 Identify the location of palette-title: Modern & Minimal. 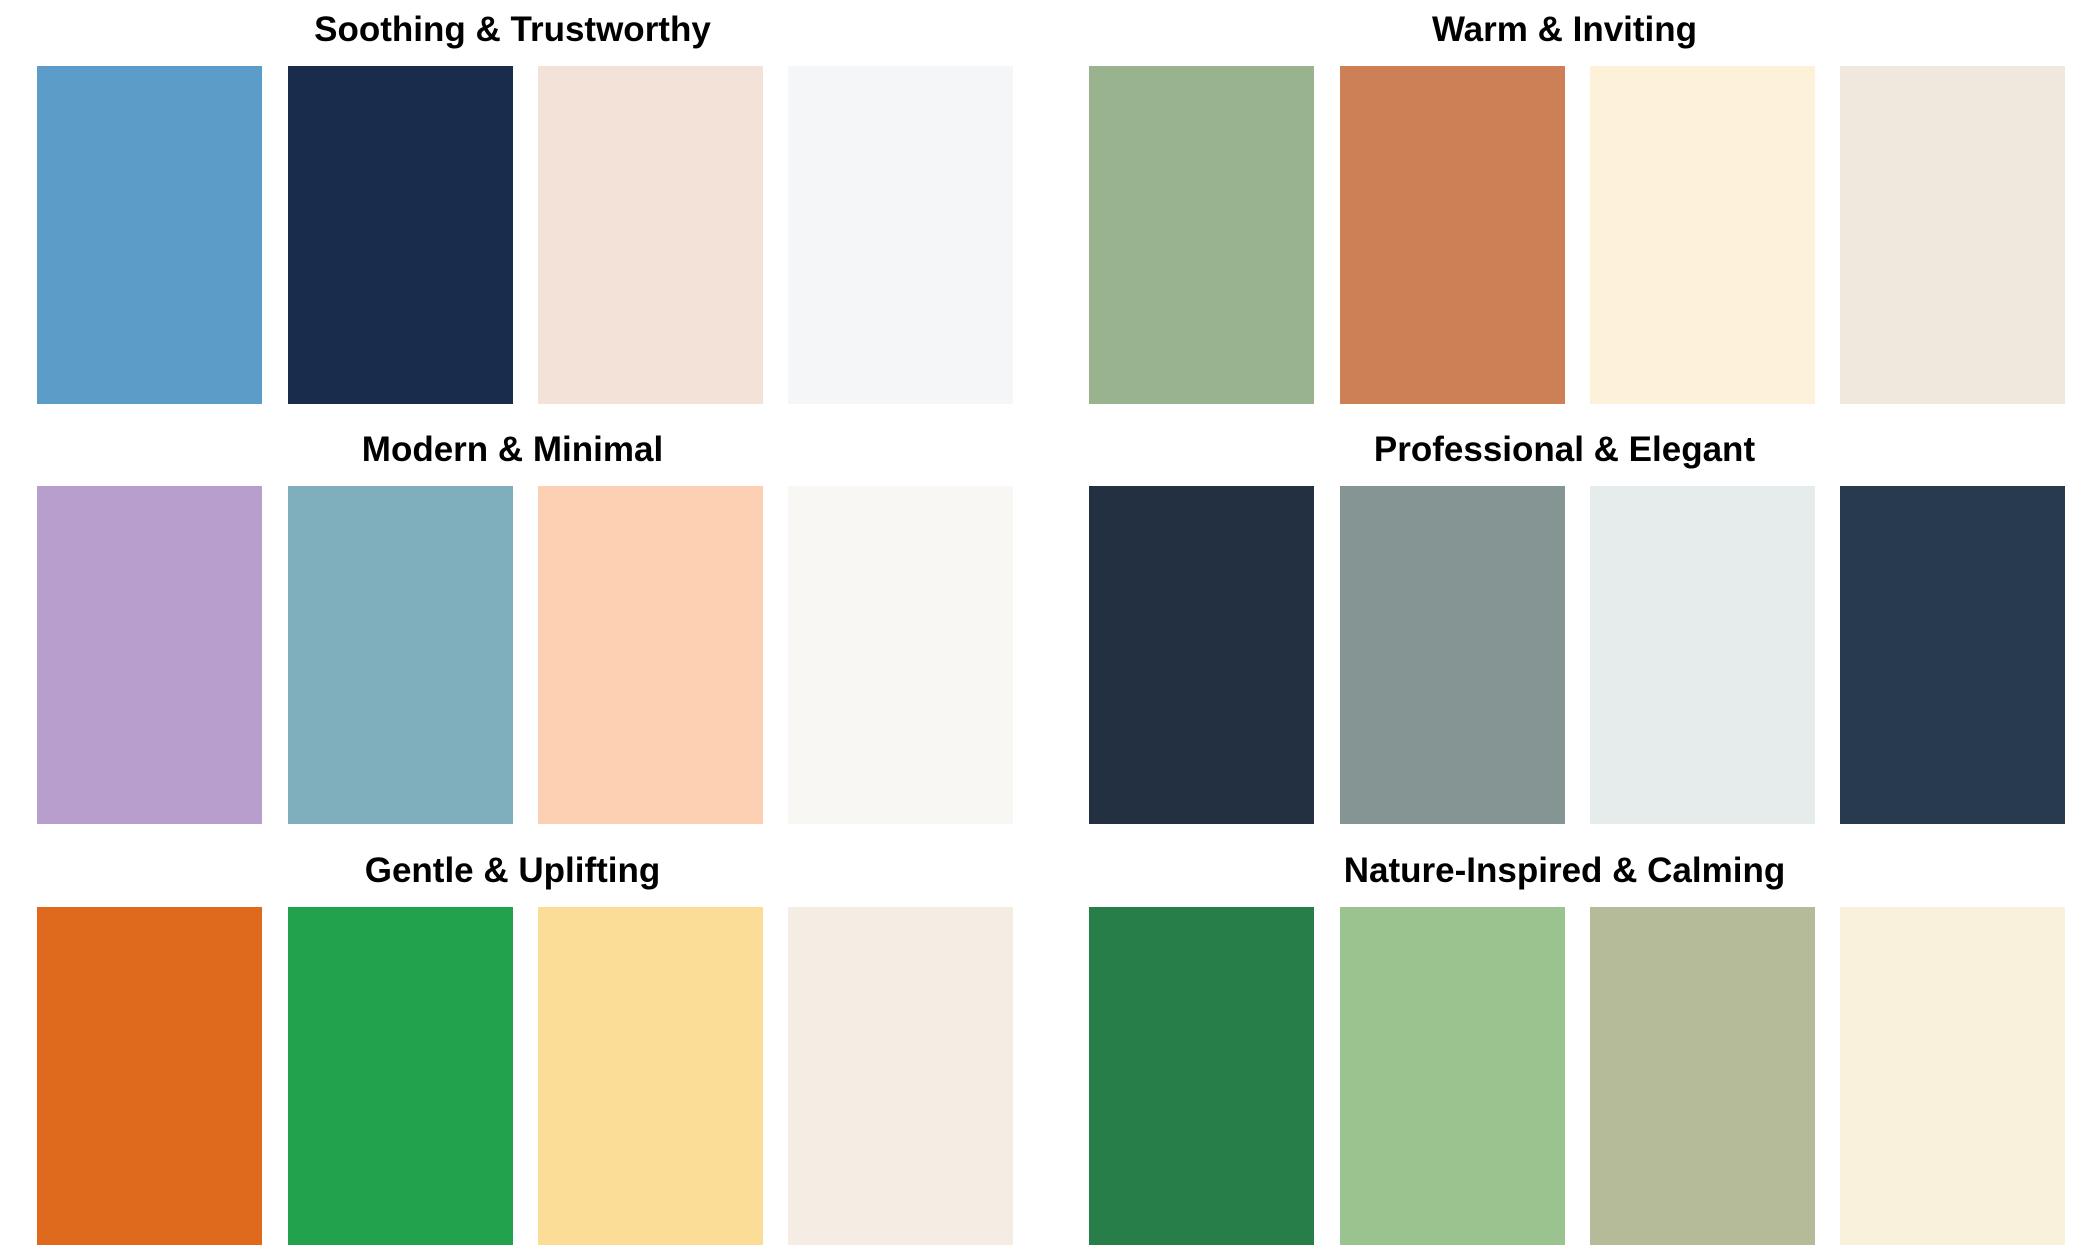
(512, 449).